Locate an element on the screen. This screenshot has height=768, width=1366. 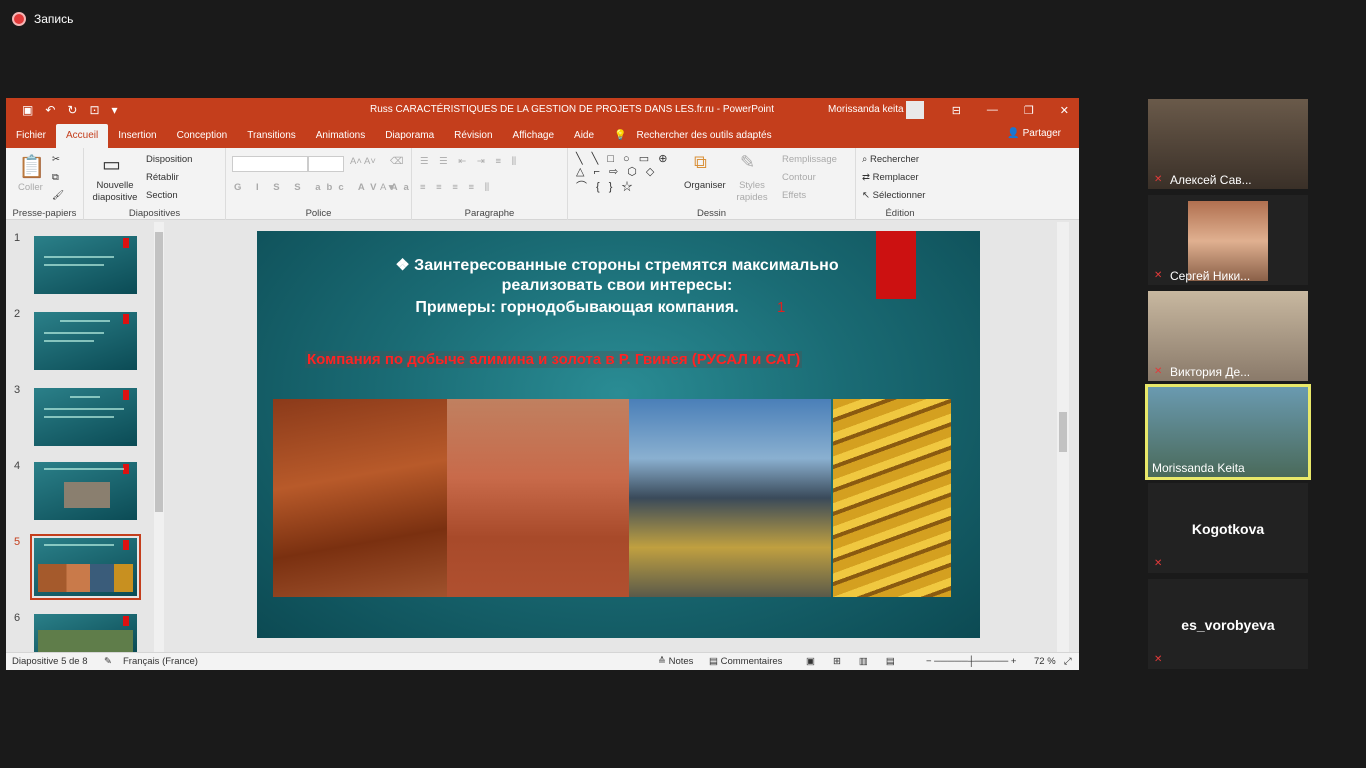
thumb-text-line is located at coordinates (85, 321).